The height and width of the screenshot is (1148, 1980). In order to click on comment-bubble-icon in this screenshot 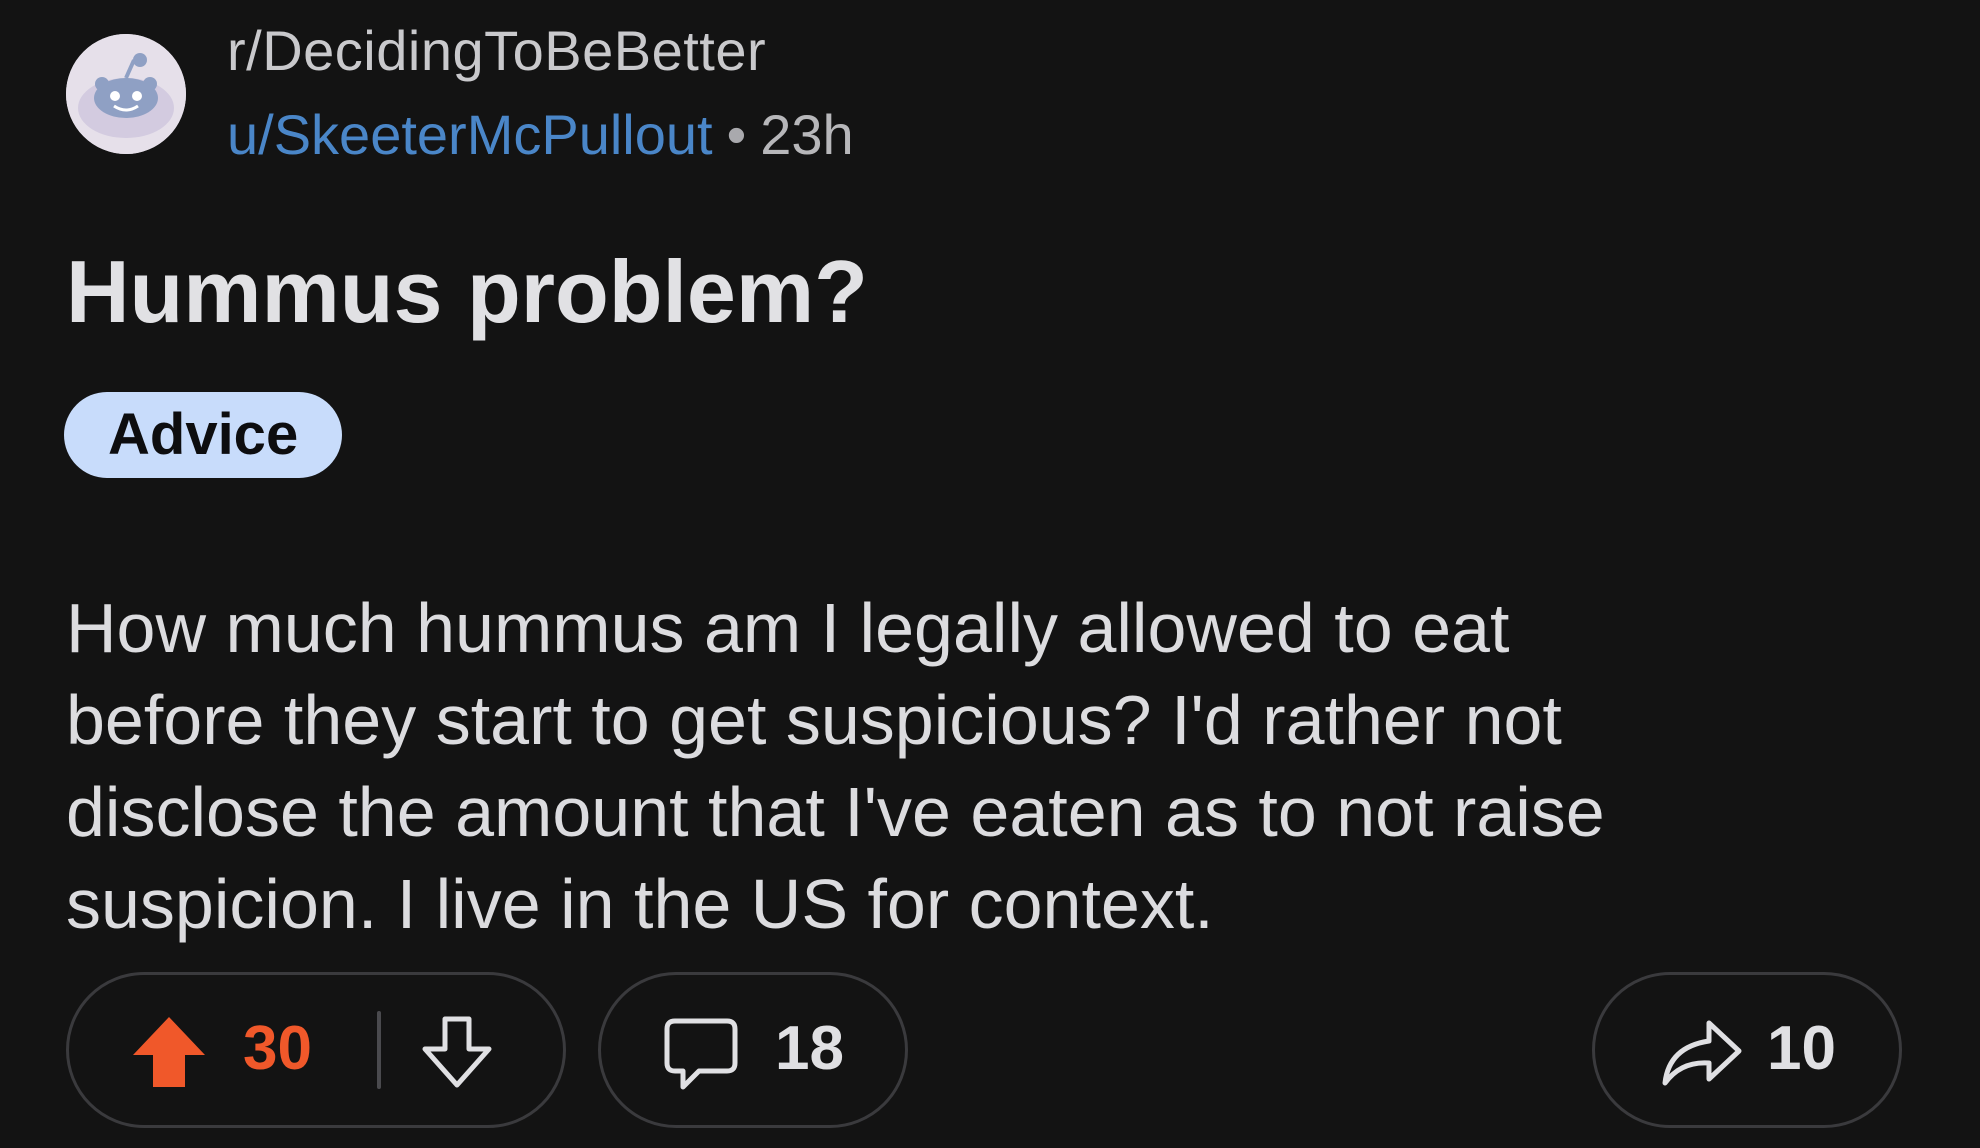, I will do `click(701, 1057)`.